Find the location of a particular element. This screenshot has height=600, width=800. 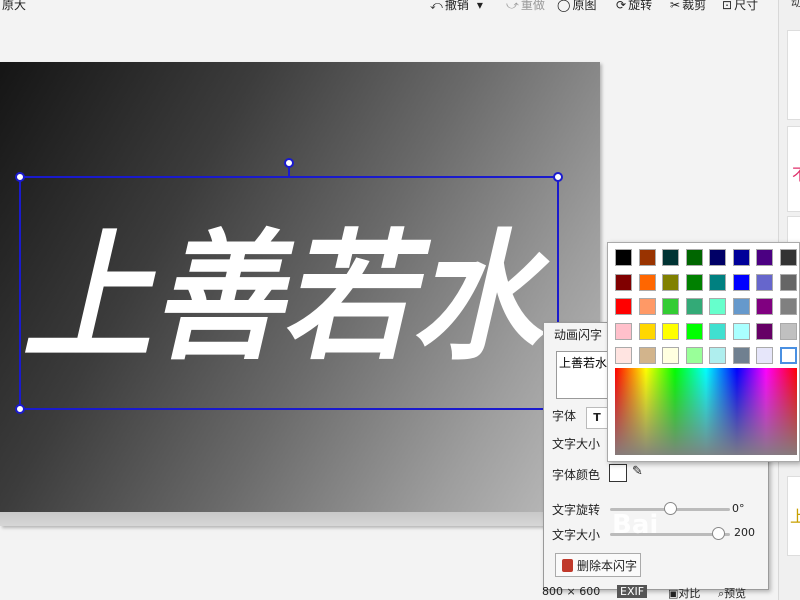

chevron-down-icon: ▾ is located at coordinates (480, 5).